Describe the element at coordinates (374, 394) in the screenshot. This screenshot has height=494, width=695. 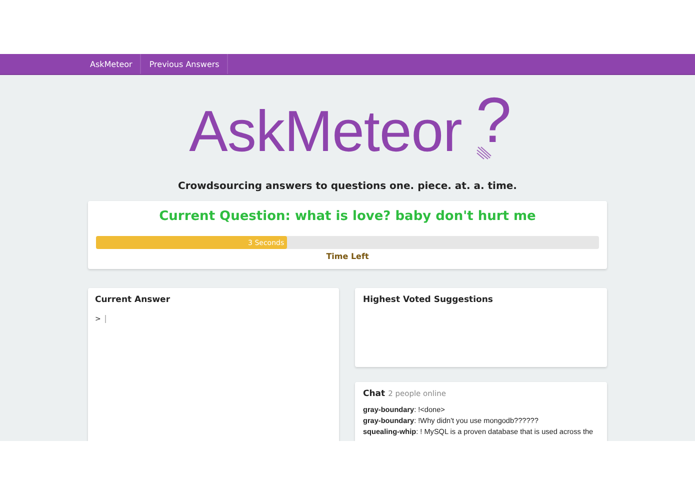
I see `card-title: Chat` at that location.